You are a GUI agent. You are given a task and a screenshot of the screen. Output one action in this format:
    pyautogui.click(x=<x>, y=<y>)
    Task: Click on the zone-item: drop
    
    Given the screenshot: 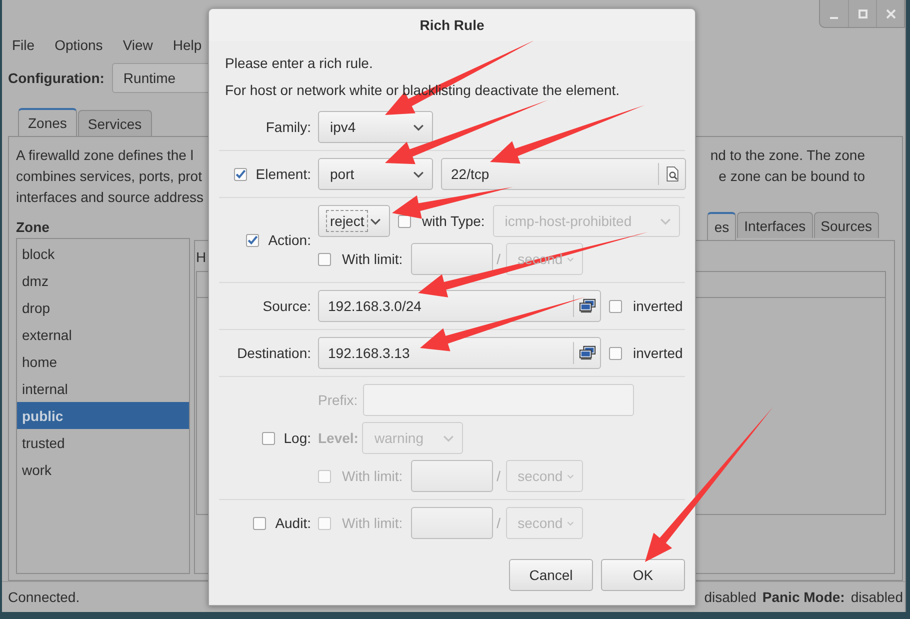 What is the action you would take?
    pyautogui.click(x=103, y=307)
    